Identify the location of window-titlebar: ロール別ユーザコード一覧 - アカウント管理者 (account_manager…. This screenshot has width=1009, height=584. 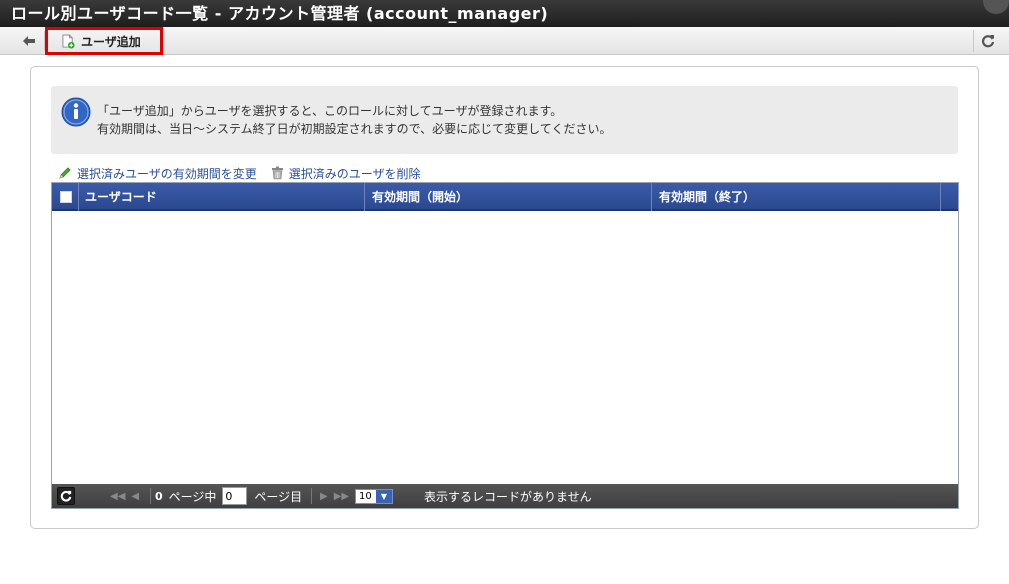
(504, 13).